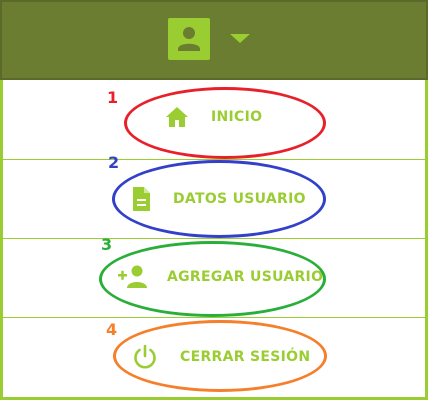 The image size is (428, 400). I want to click on caret-down-icon, so click(240, 38).